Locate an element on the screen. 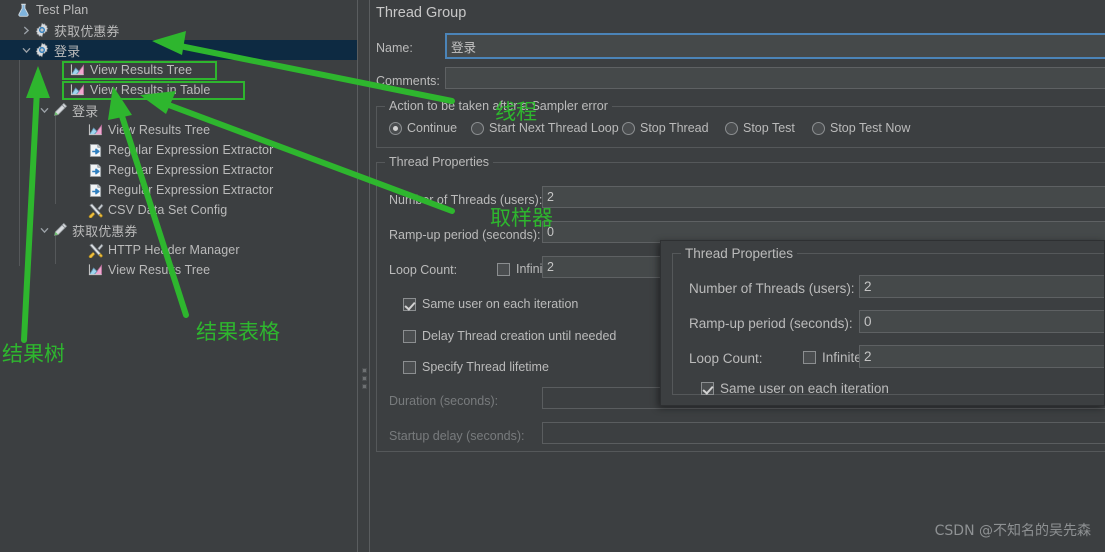 The height and width of the screenshot is (552, 1105). thread-option-checkbox: Same user on each iteration is located at coordinates (490, 304).